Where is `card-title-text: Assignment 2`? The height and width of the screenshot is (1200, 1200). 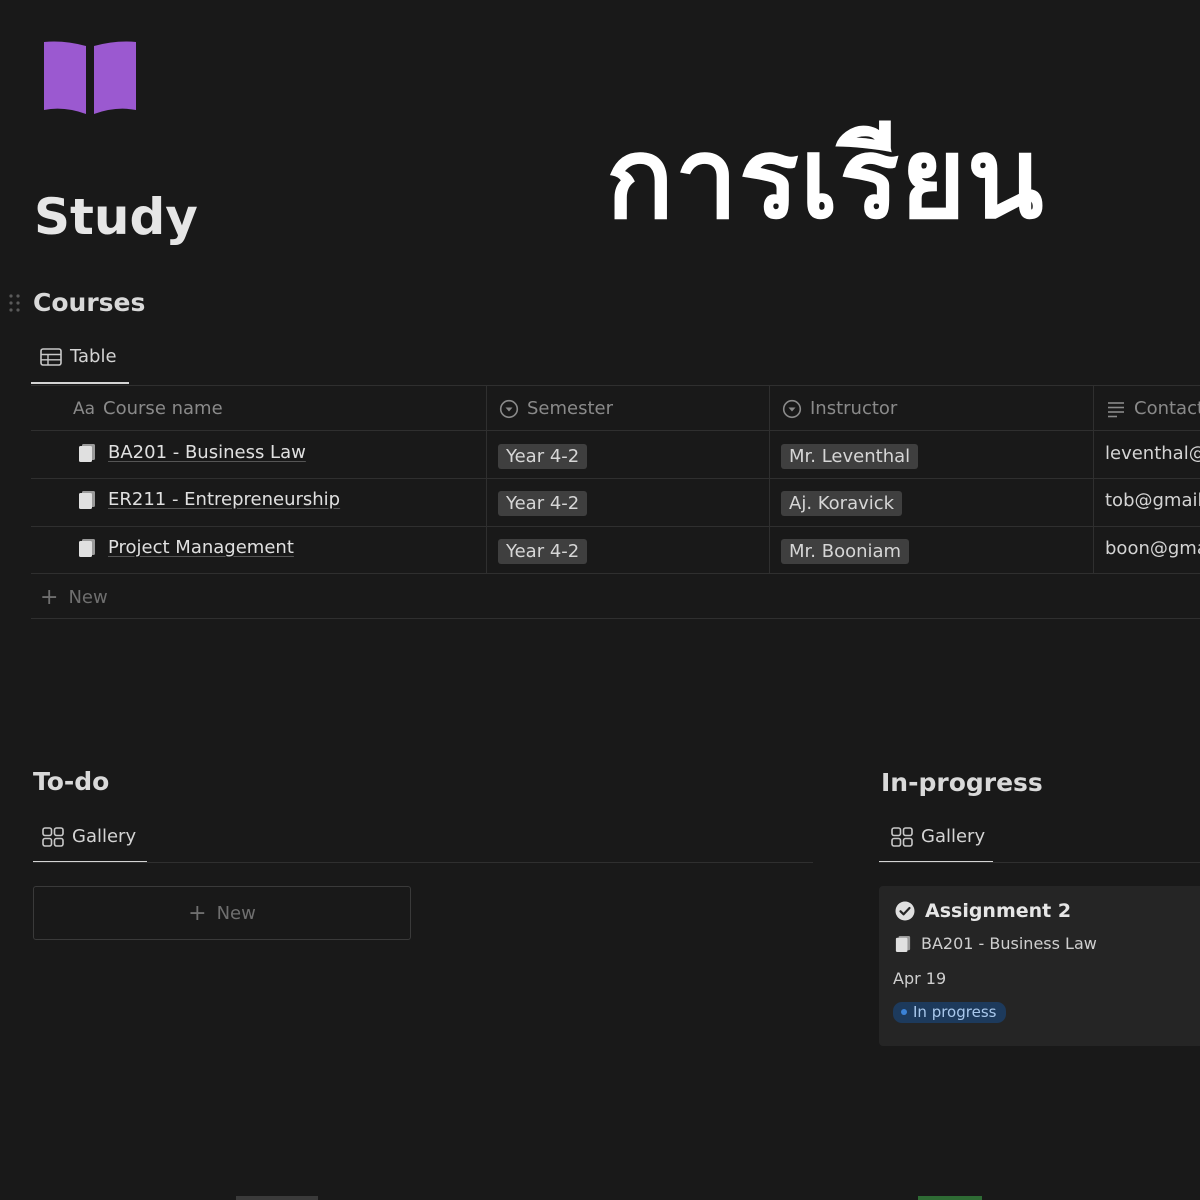 card-title-text: Assignment 2 is located at coordinates (998, 911).